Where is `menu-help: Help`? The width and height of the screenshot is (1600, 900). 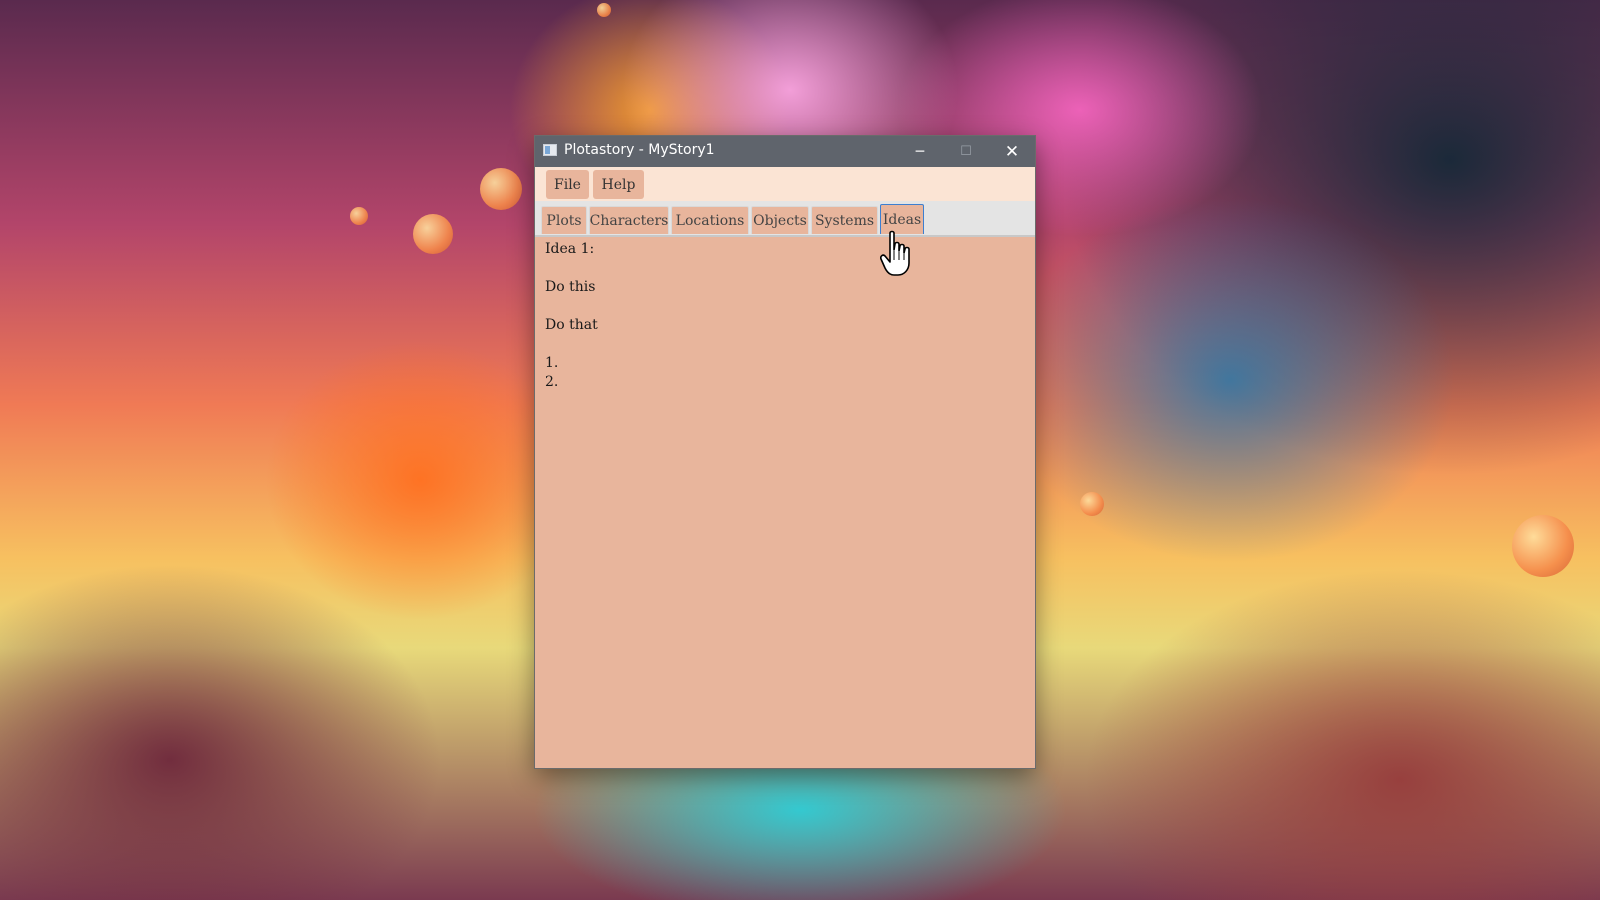 menu-help: Help is located at coordinates (618, 184).